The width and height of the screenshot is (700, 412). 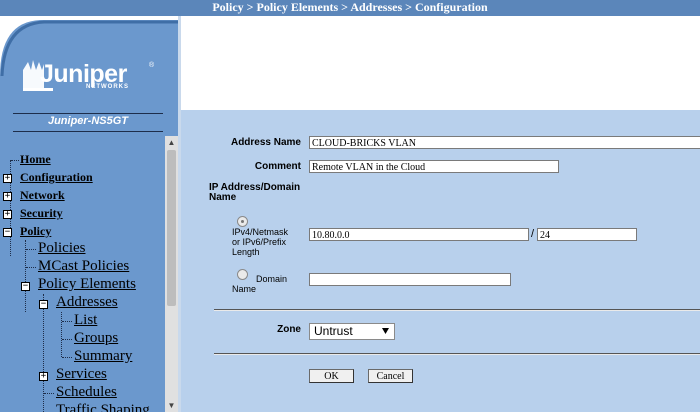 I want to click on sidebar-scrollbar: ▲ ▼, so click(x=171, y=274).